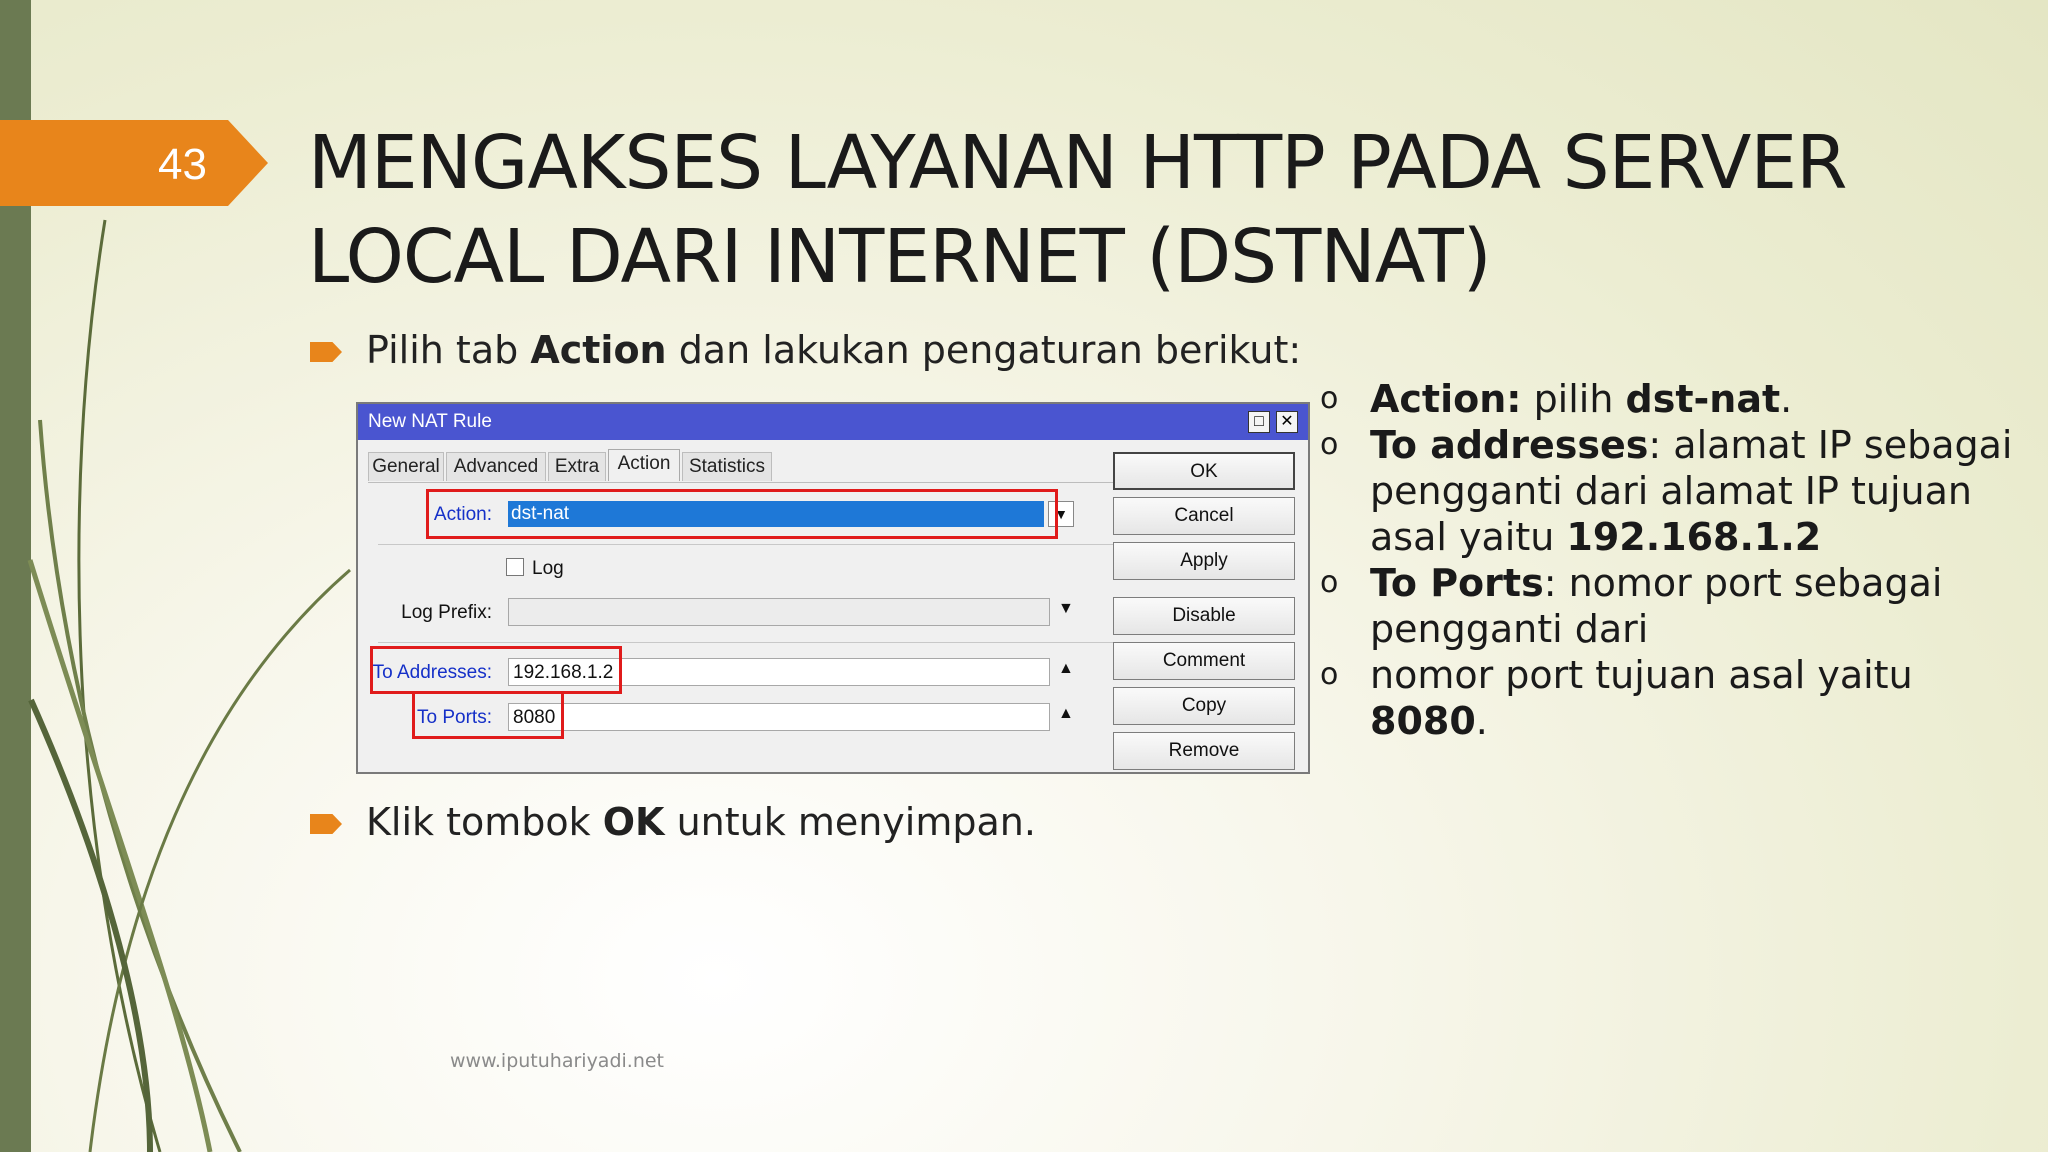  I want to click on ok-button: OK, so click(1204, 471).